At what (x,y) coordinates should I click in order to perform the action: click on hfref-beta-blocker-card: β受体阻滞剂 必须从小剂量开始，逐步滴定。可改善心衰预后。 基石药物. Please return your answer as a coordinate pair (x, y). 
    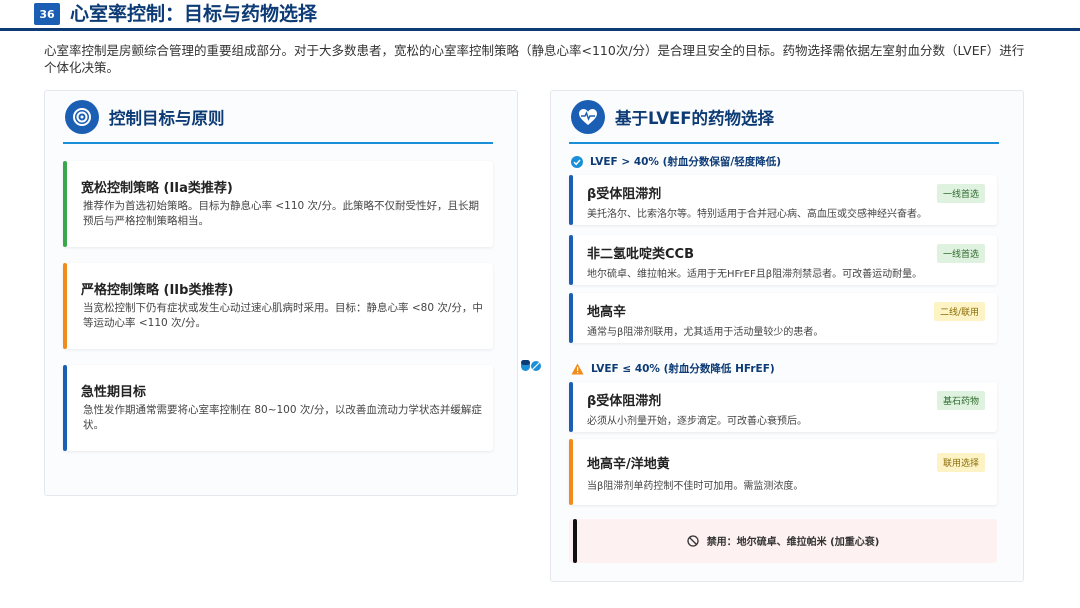
    Looking at the image, I should click on (783, 407).